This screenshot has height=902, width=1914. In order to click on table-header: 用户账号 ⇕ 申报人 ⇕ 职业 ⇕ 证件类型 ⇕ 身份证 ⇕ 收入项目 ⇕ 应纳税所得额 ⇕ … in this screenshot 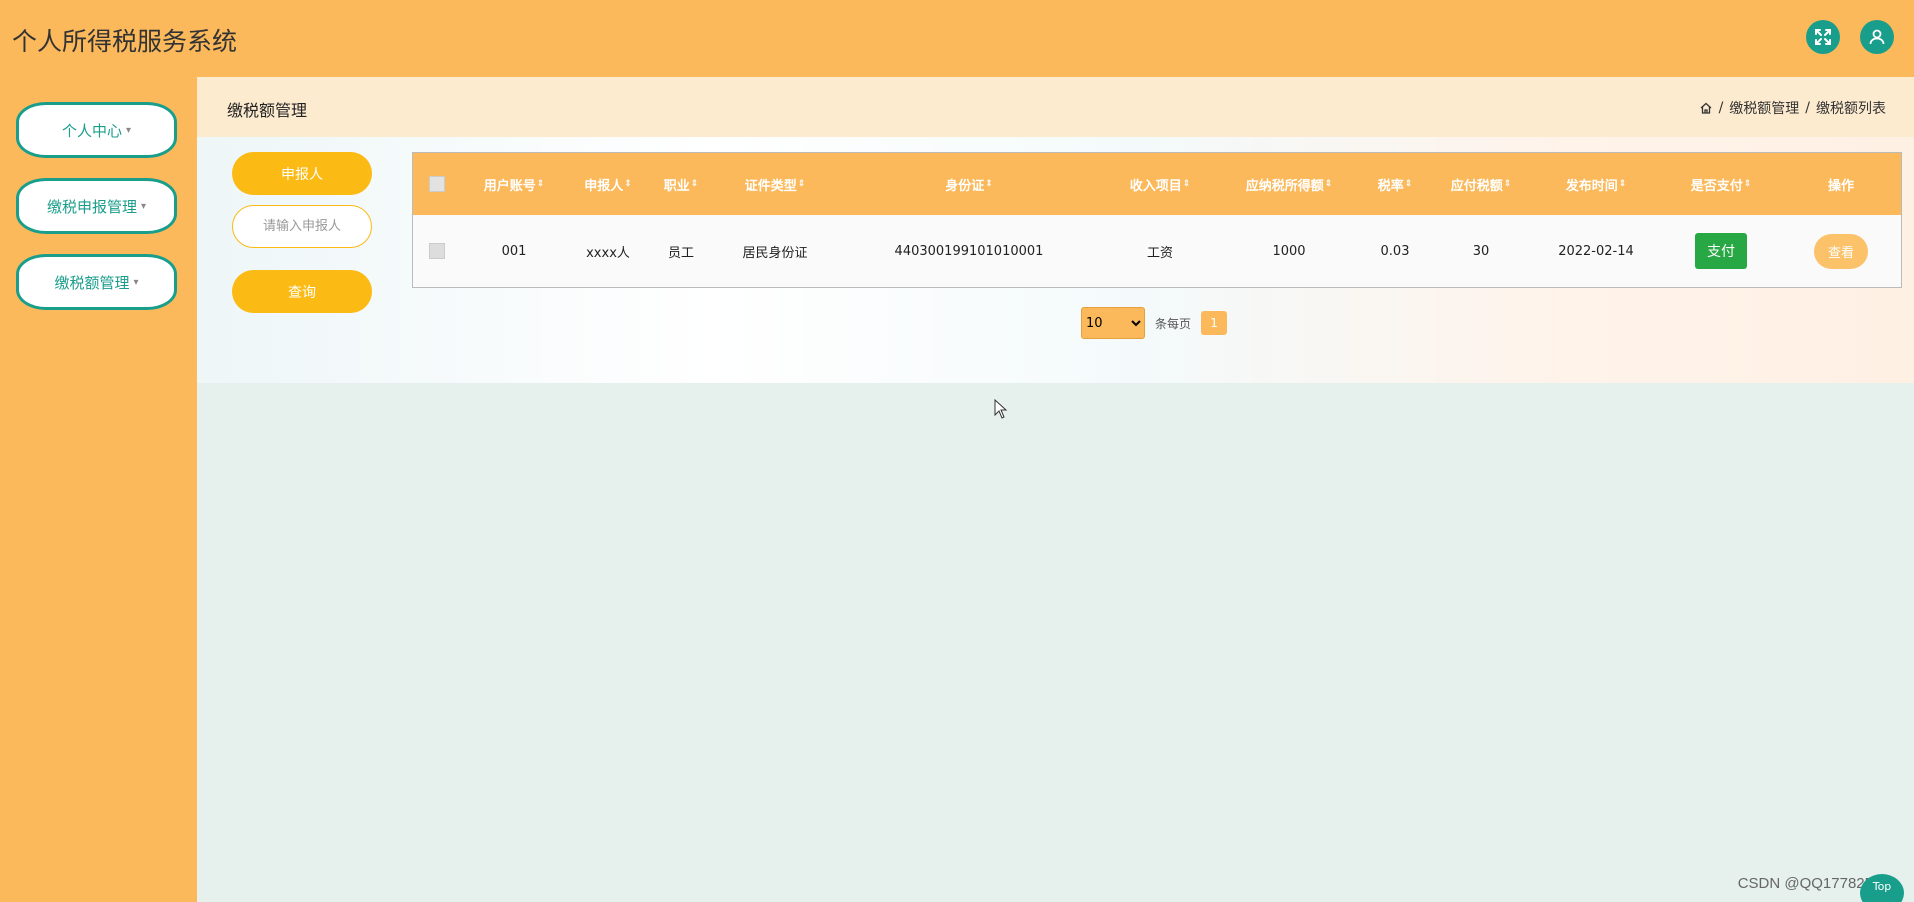, I will do `click(1157, 184)`.